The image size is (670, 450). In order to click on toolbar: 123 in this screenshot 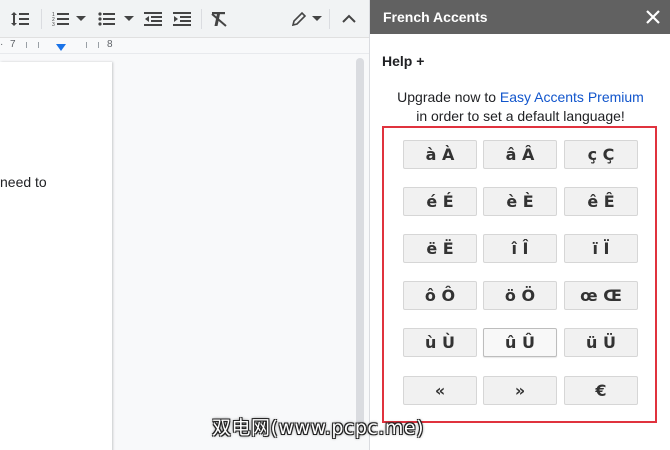, I will do `click(184, 19)`.